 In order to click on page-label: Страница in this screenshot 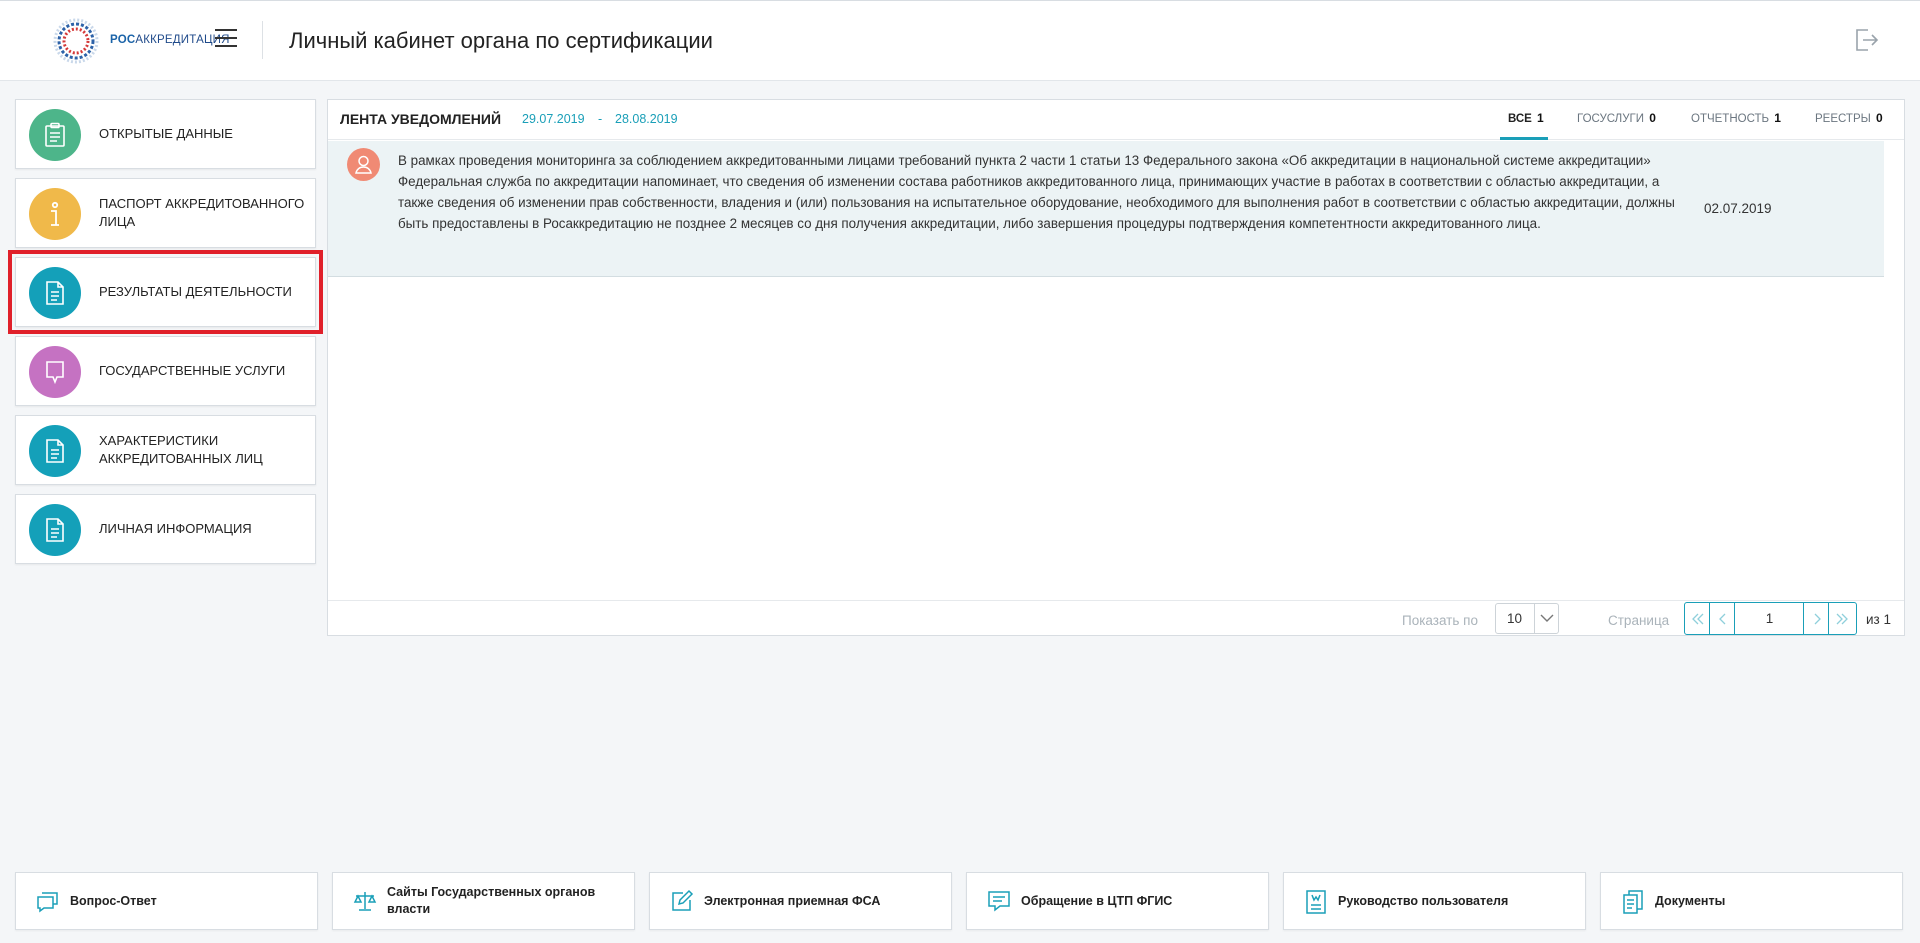, I will do `click(1639, 620)`.